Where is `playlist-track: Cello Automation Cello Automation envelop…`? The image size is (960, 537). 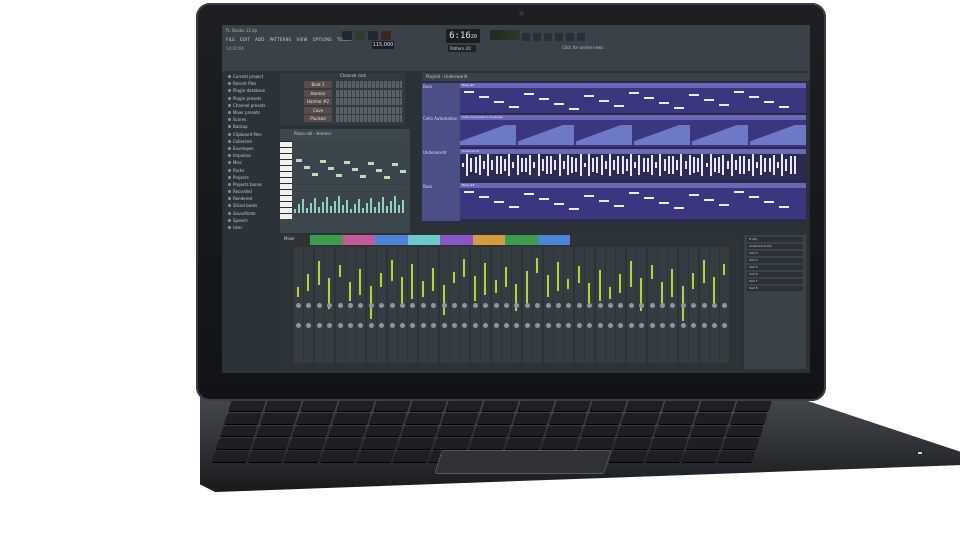 playlist-track: Cello Automation Cello Automation envelop… is located at coordinates (614, 132).